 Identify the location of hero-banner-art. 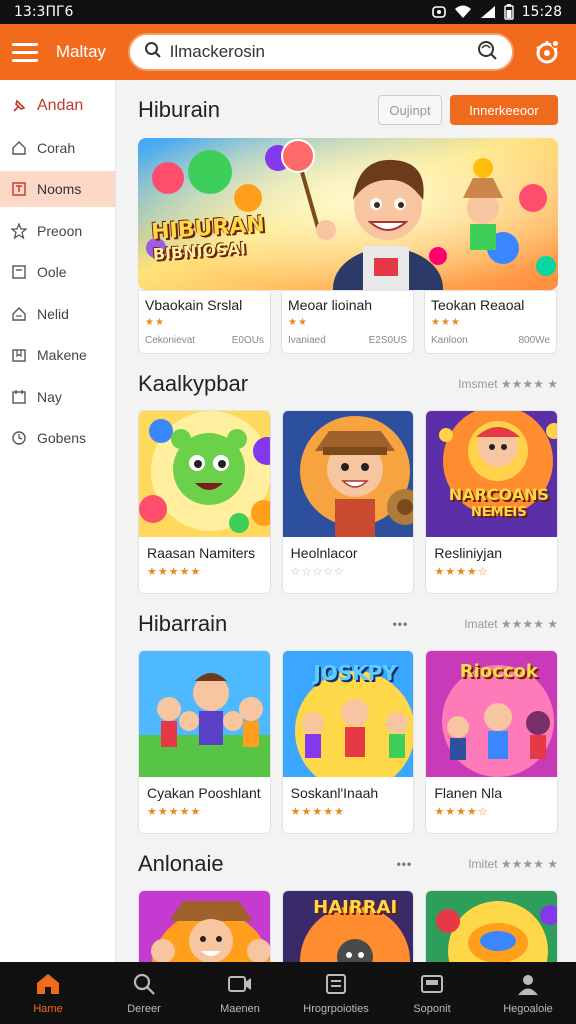
(348, 214).